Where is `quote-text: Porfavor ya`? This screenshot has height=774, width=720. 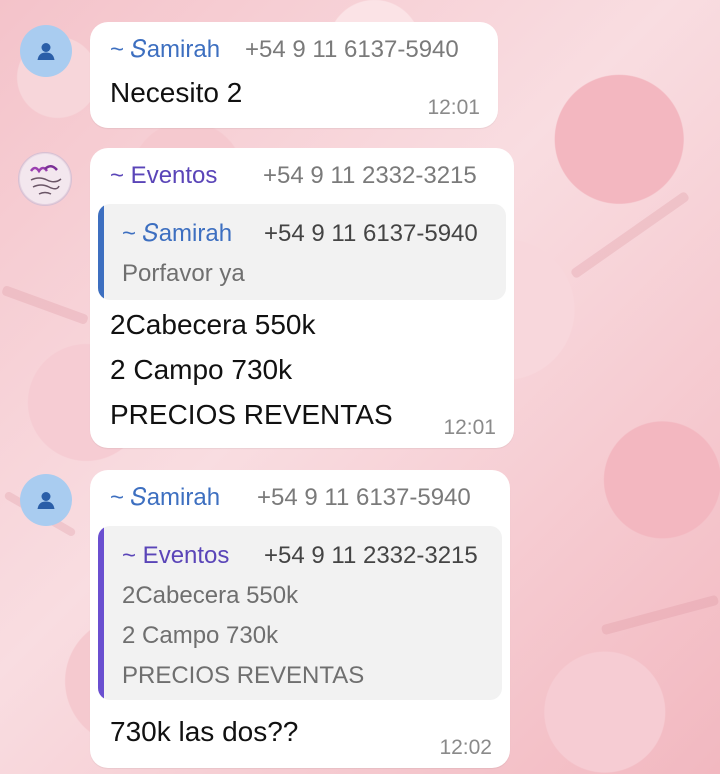
quote-text: Porfavor ya is located at coordinates (183, 273).